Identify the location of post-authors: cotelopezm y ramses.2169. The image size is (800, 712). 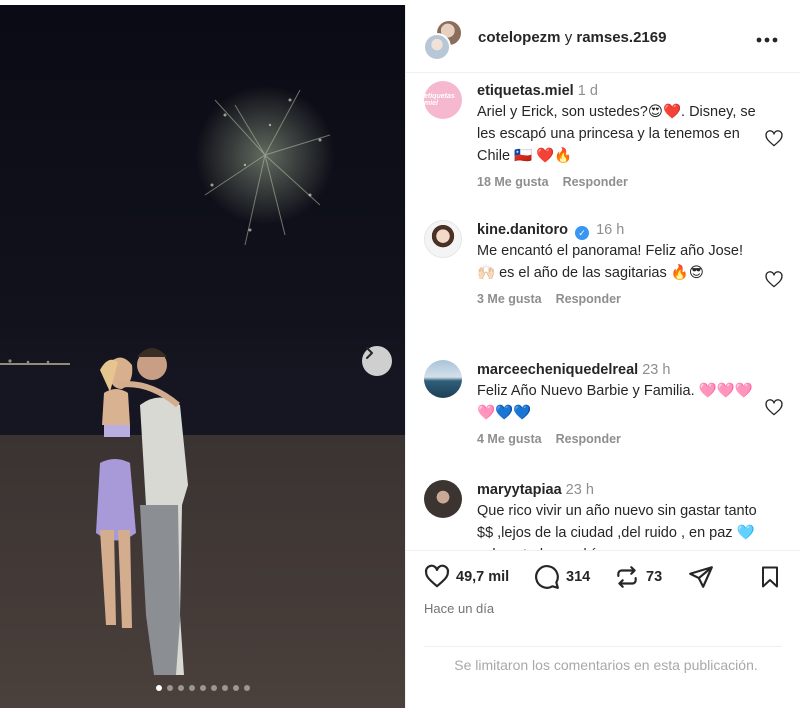
(572, 37).